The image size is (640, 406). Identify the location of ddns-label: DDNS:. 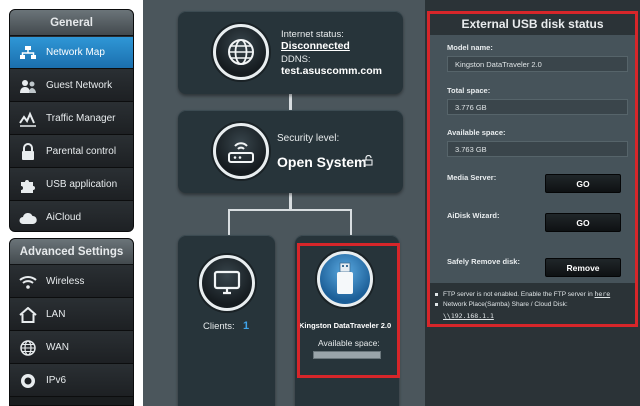
(296, 59).